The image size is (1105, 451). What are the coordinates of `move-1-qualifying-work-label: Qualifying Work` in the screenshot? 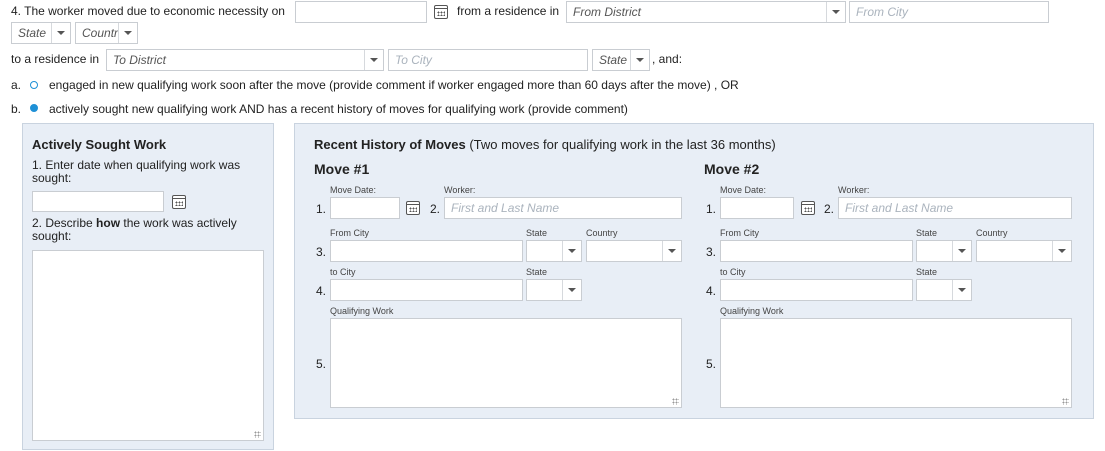 It's located at (362, 311).